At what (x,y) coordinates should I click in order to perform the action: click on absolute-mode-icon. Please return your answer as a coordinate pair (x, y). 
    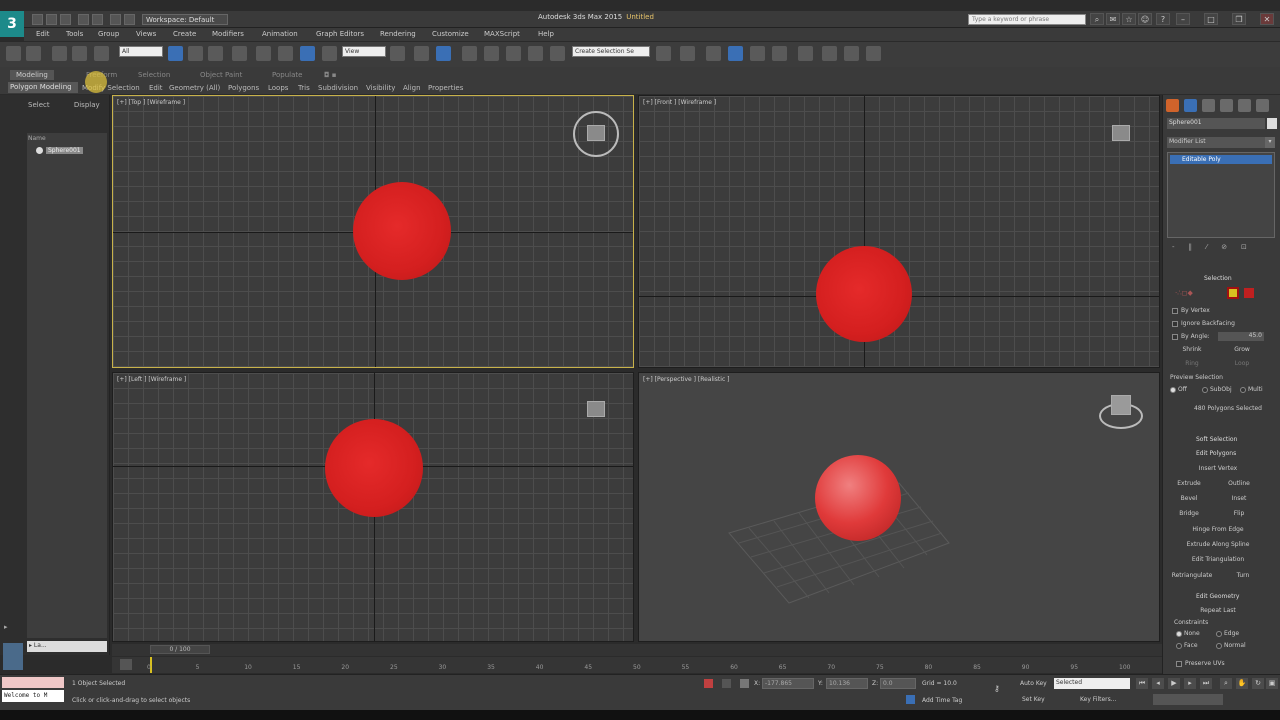
    Looking at the image, I should click on (744, 683).